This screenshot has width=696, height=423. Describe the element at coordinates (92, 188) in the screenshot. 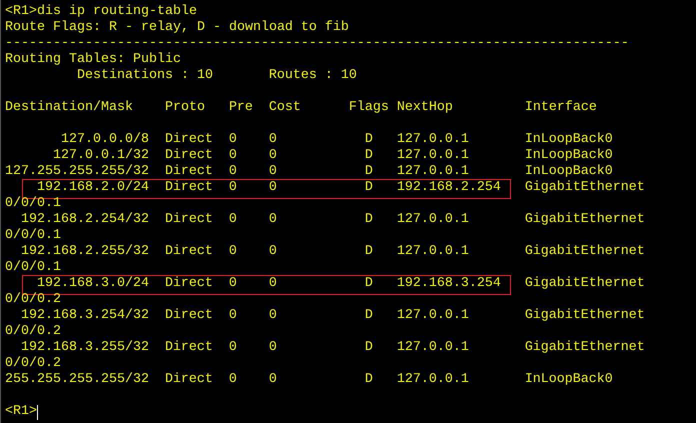

I see `destination-cell-text: 192.168.2.0/24` at that location.